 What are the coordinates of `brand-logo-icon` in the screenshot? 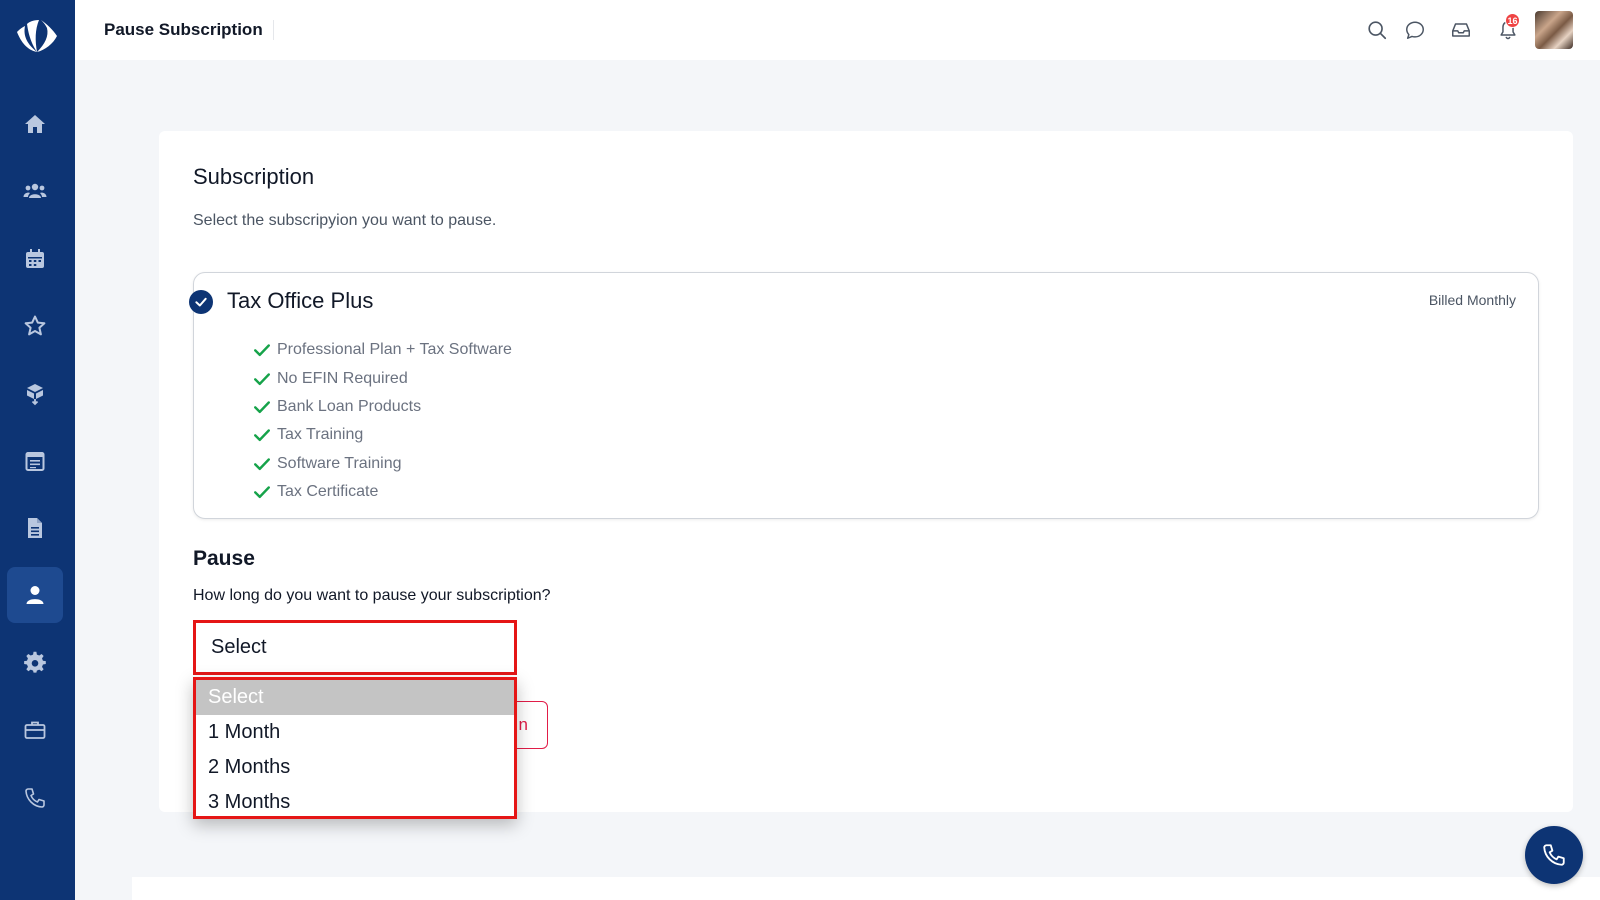 It's located at (37, 36).